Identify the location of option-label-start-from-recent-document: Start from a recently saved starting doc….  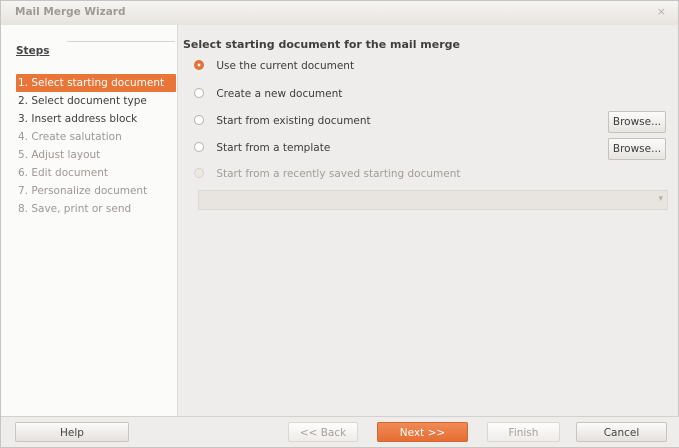
(338, 174).